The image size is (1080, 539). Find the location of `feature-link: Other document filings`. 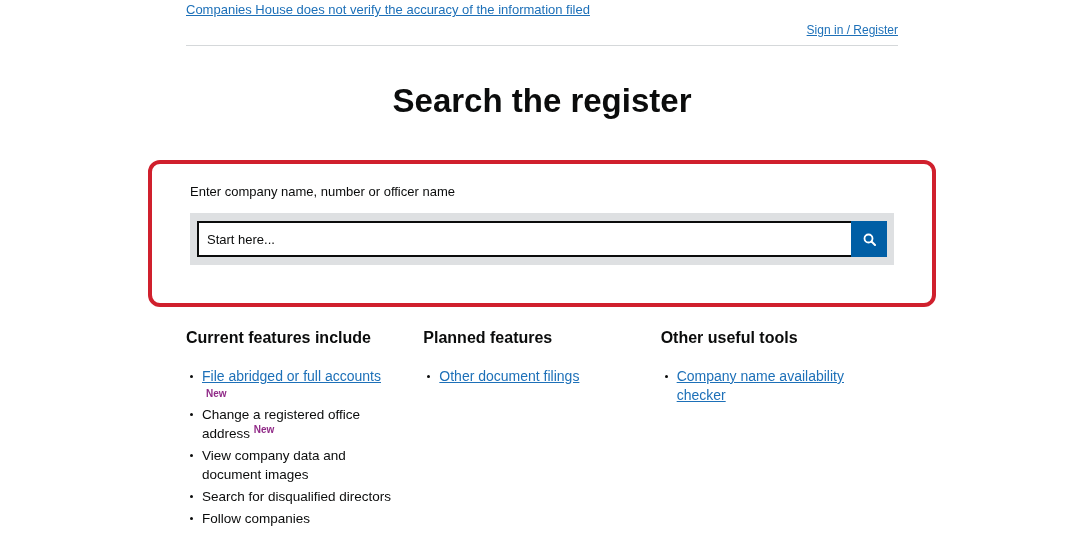

feature-link: Other document filings is located at coordinates (534, 376).